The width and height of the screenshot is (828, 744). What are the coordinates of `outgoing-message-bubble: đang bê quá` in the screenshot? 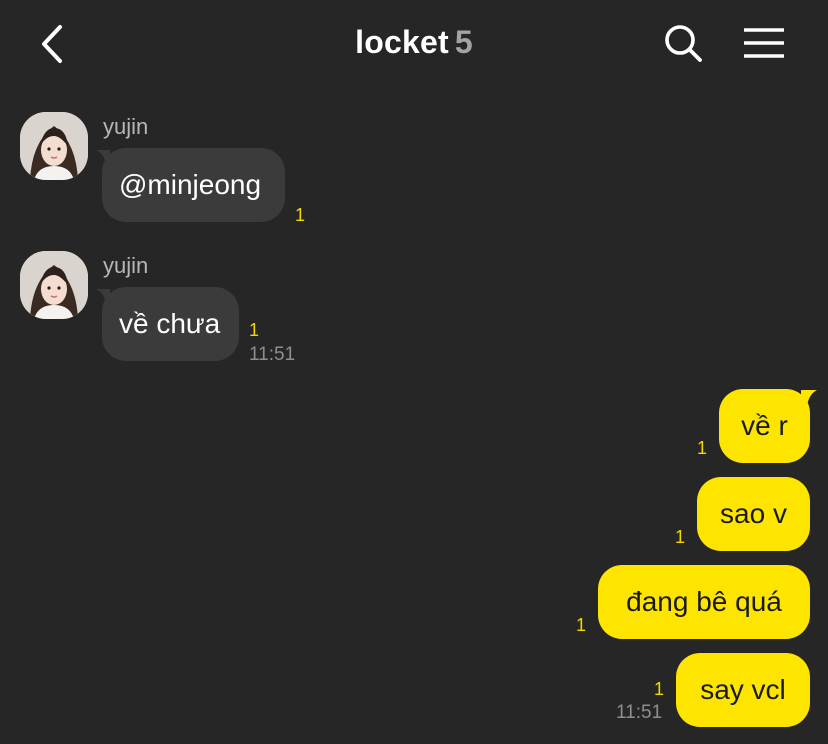 It's located at (704, 602).